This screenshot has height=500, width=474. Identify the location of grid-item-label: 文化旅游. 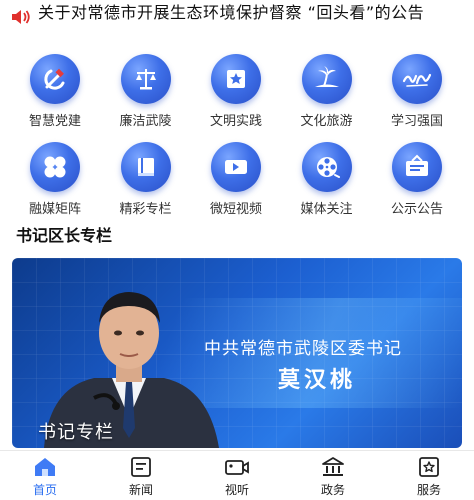
(326, 121).